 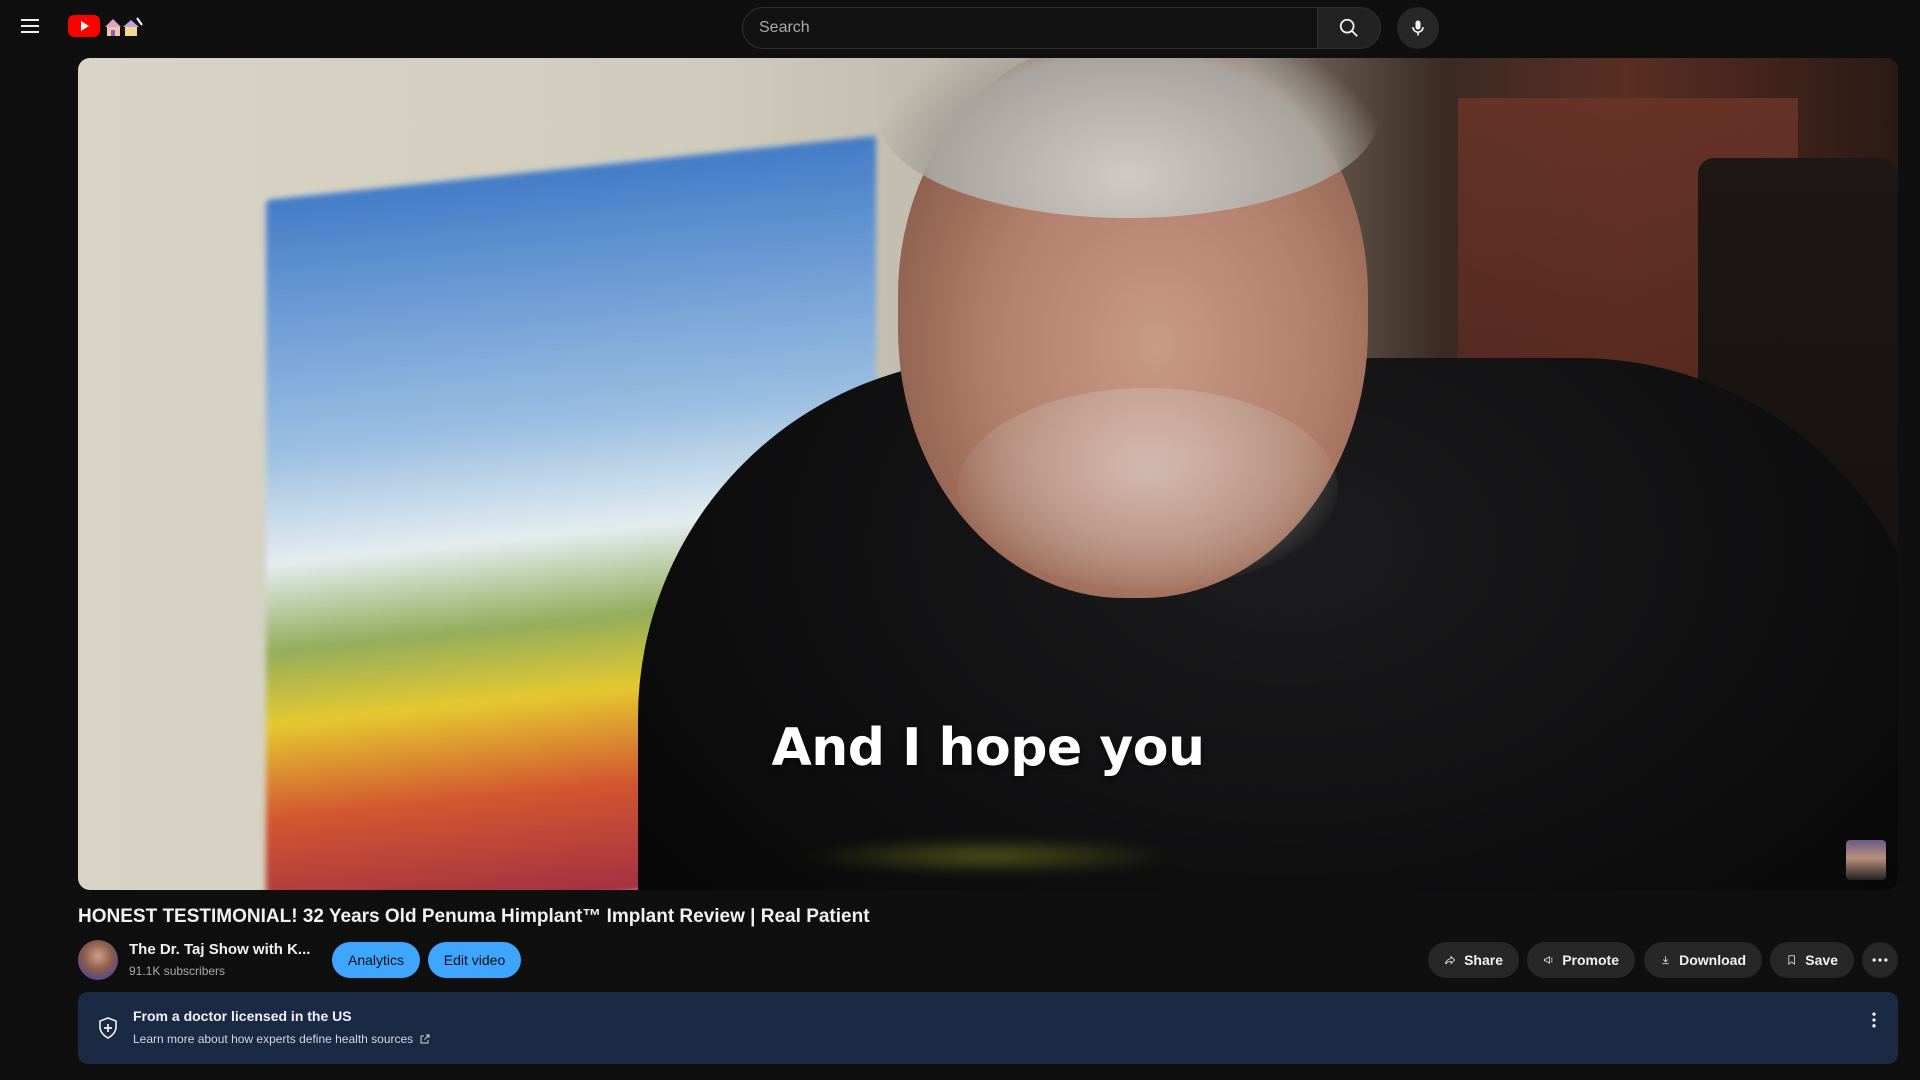 I want to click on edit-video-label: Edit video, so click(x=474, y=960).